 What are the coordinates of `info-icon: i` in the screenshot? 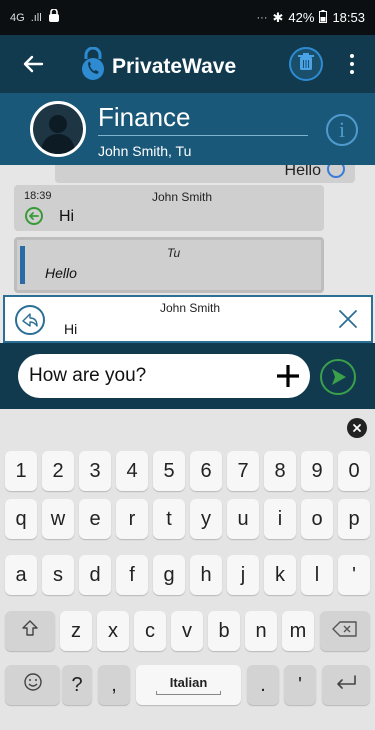 It's located at (342, 130).